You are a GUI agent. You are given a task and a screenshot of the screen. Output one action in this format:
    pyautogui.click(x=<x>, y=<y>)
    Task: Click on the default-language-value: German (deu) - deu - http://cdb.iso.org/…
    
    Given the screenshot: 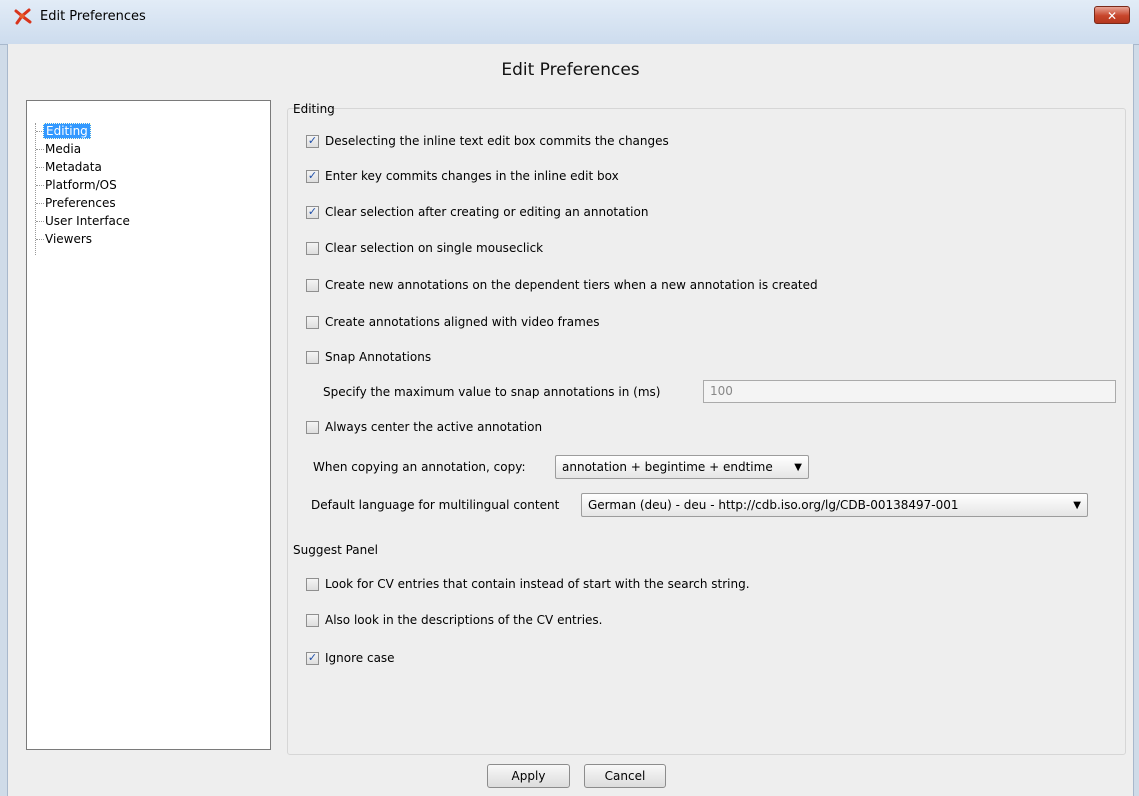 What is the action you would take?
    pyautogui.click(x=773, y=505)
    